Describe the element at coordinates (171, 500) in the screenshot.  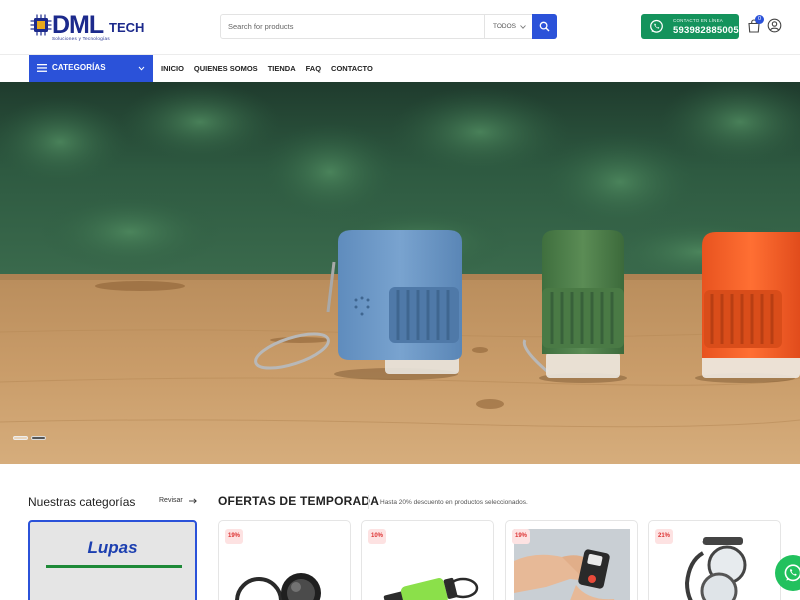
I see `review-categories-link: Revisar` at that location.